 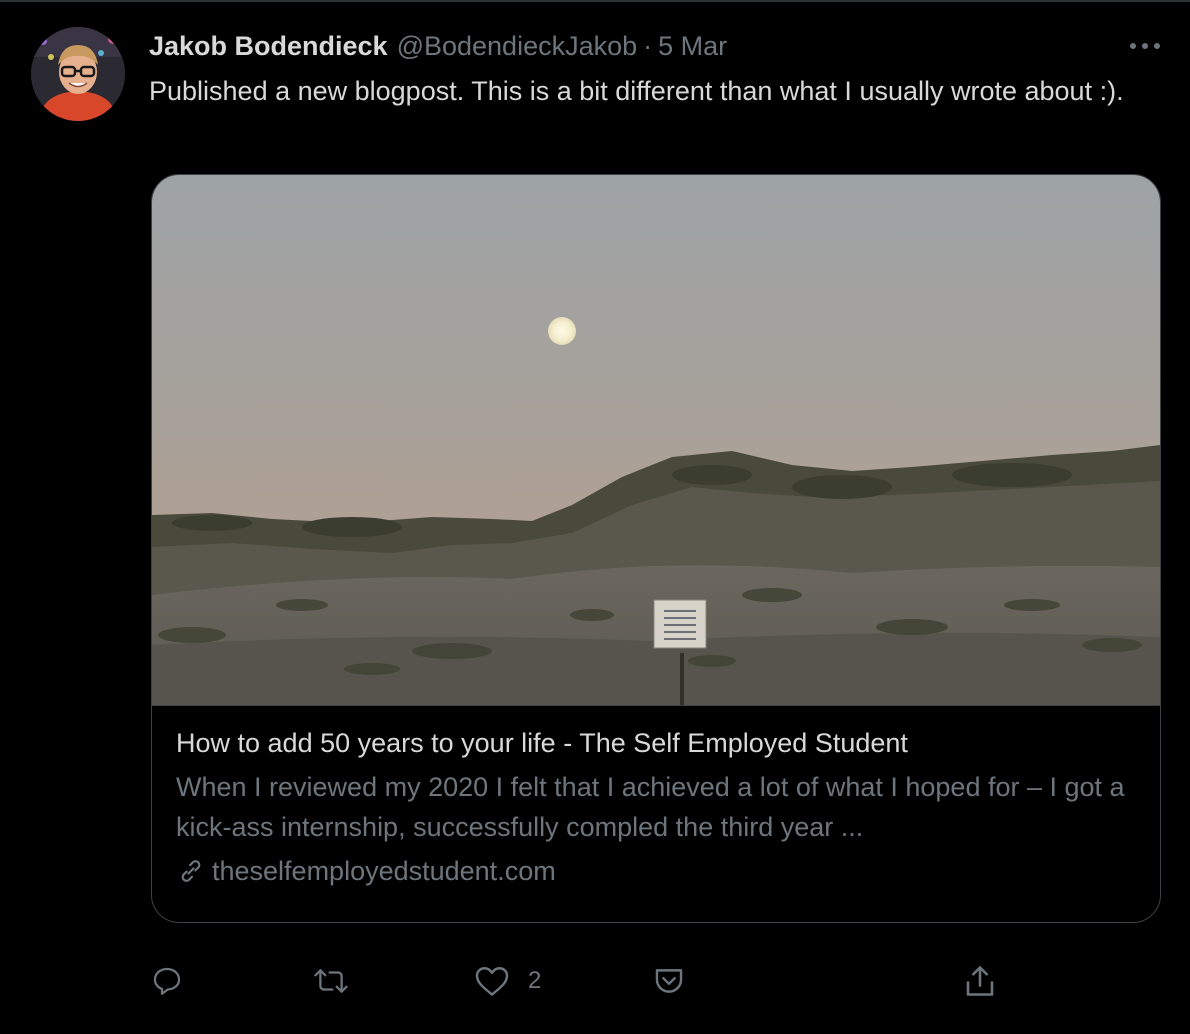 What do you see at coordinates (167, 981) in the screenshot?
I see `reply-icon` at bounding box center [167, 981].